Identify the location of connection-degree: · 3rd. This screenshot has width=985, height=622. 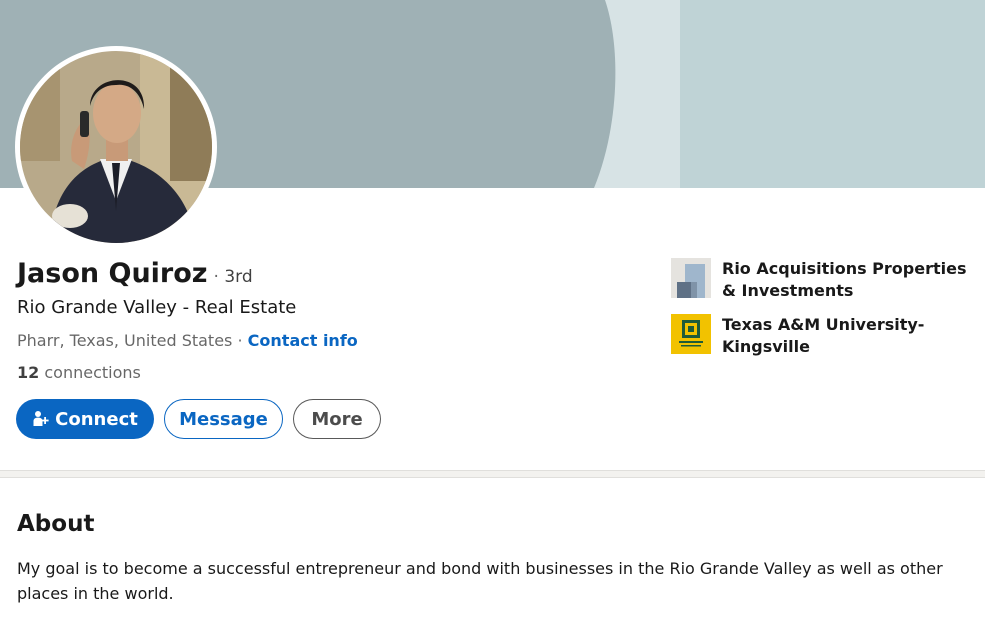
(233, 277).